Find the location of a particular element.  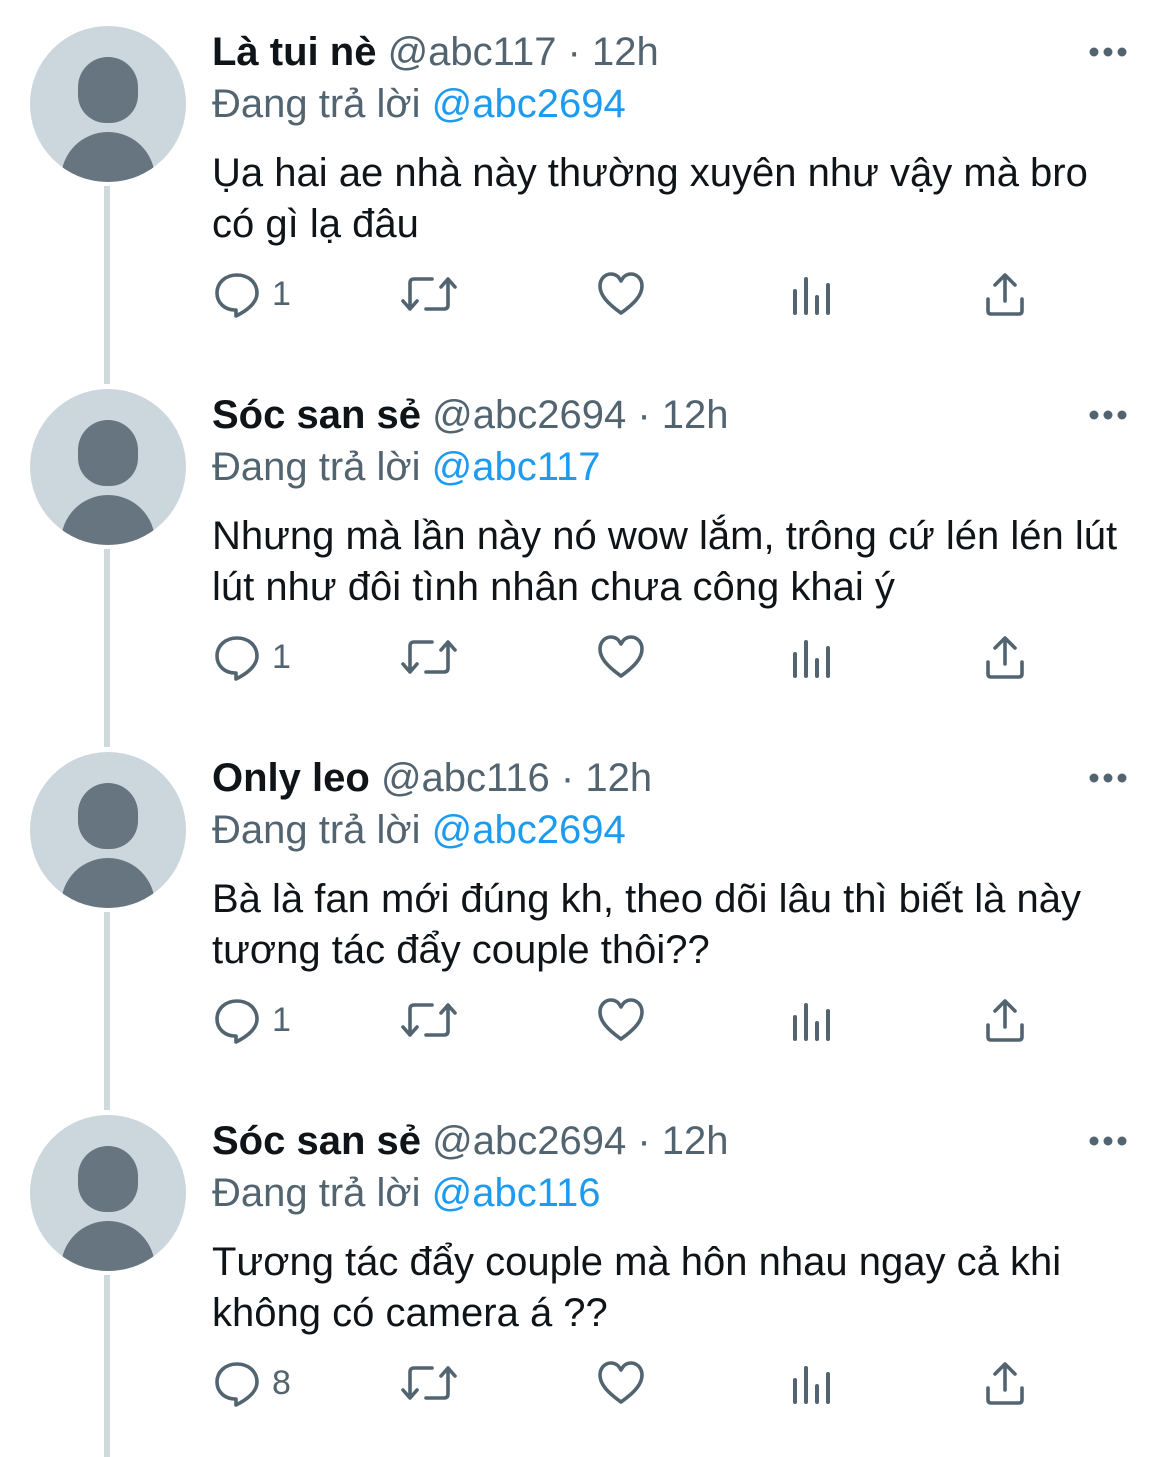

handle-timestamp: @abc116 · 12h is located at coordinates (516, 778).